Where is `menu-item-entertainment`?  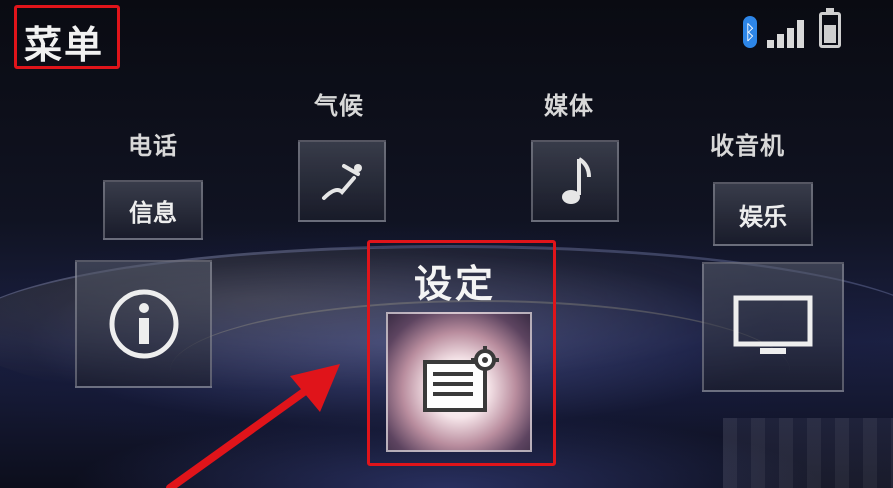 menu-item-entertainment is located at coordinates (773, 327).